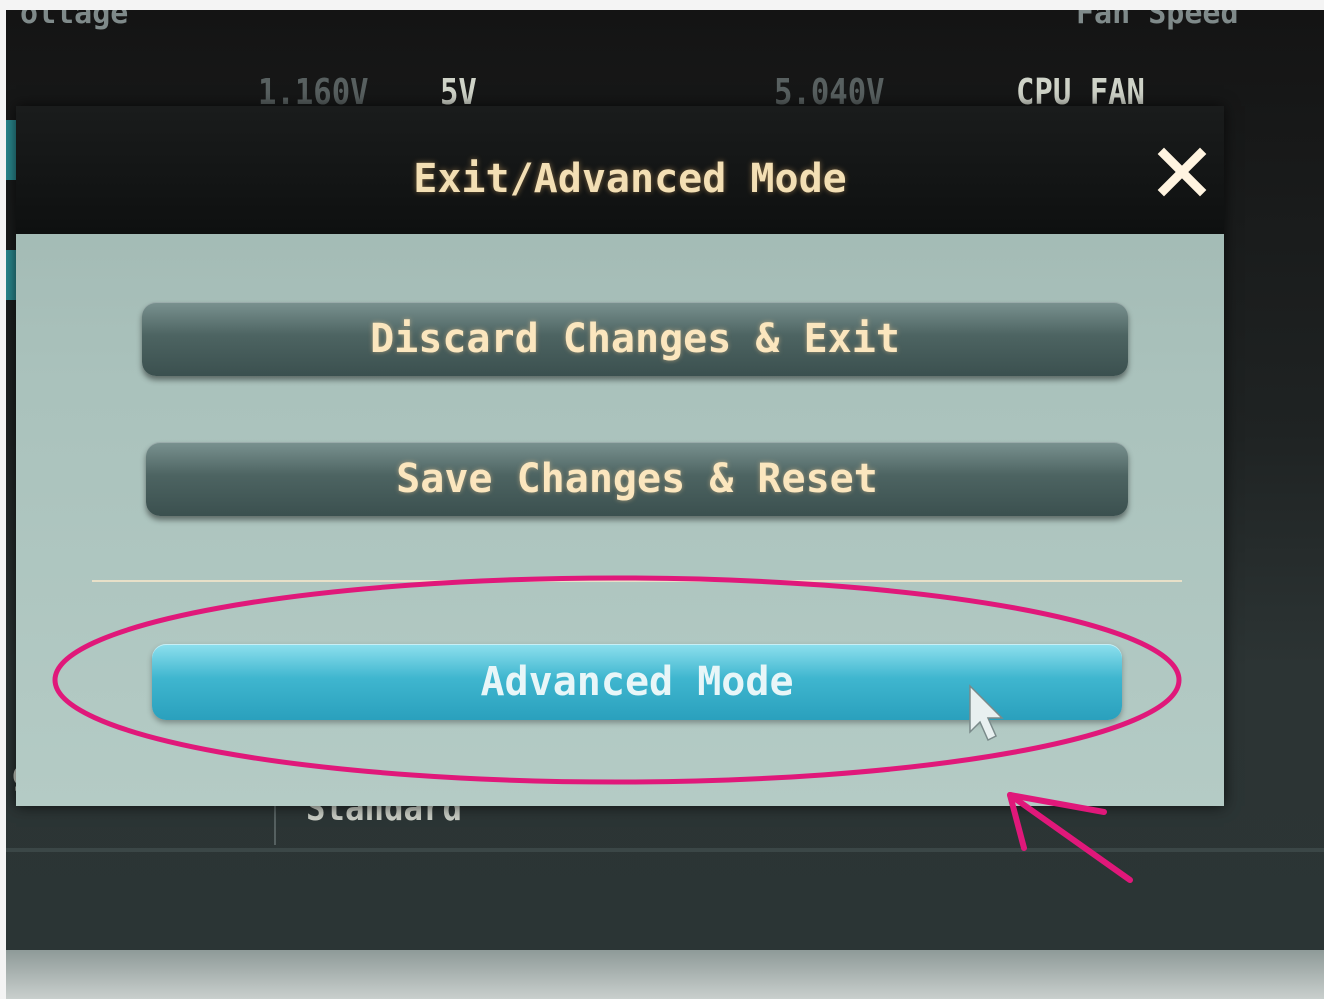 Image resolution: width=1324 pixels, height=999 pixels. I want to click on fan-speed-header-fragment: Fan Speed, so click(1157, 20).